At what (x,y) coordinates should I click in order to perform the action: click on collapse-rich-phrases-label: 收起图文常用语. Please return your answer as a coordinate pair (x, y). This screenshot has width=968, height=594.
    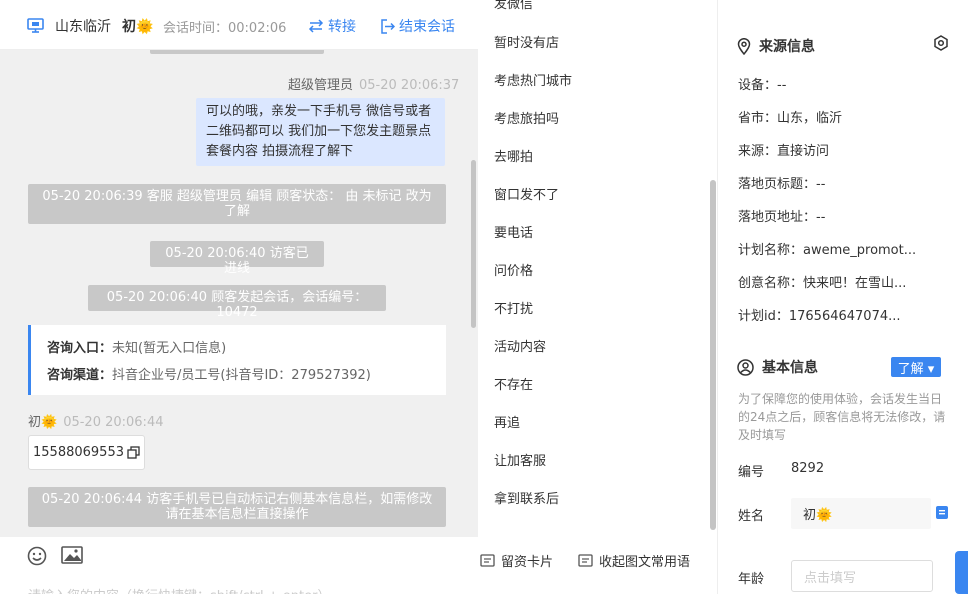
    Looking at the image, I should click on (645, 562).